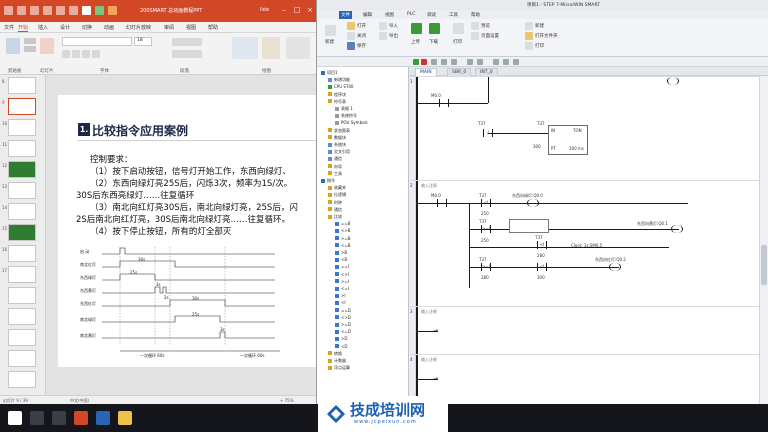 The image size is (768, 432). What do you see at coordinates (539, 46) in the screenshot?
I see `print-small-label: 打印` at bounding box center [539, 46].